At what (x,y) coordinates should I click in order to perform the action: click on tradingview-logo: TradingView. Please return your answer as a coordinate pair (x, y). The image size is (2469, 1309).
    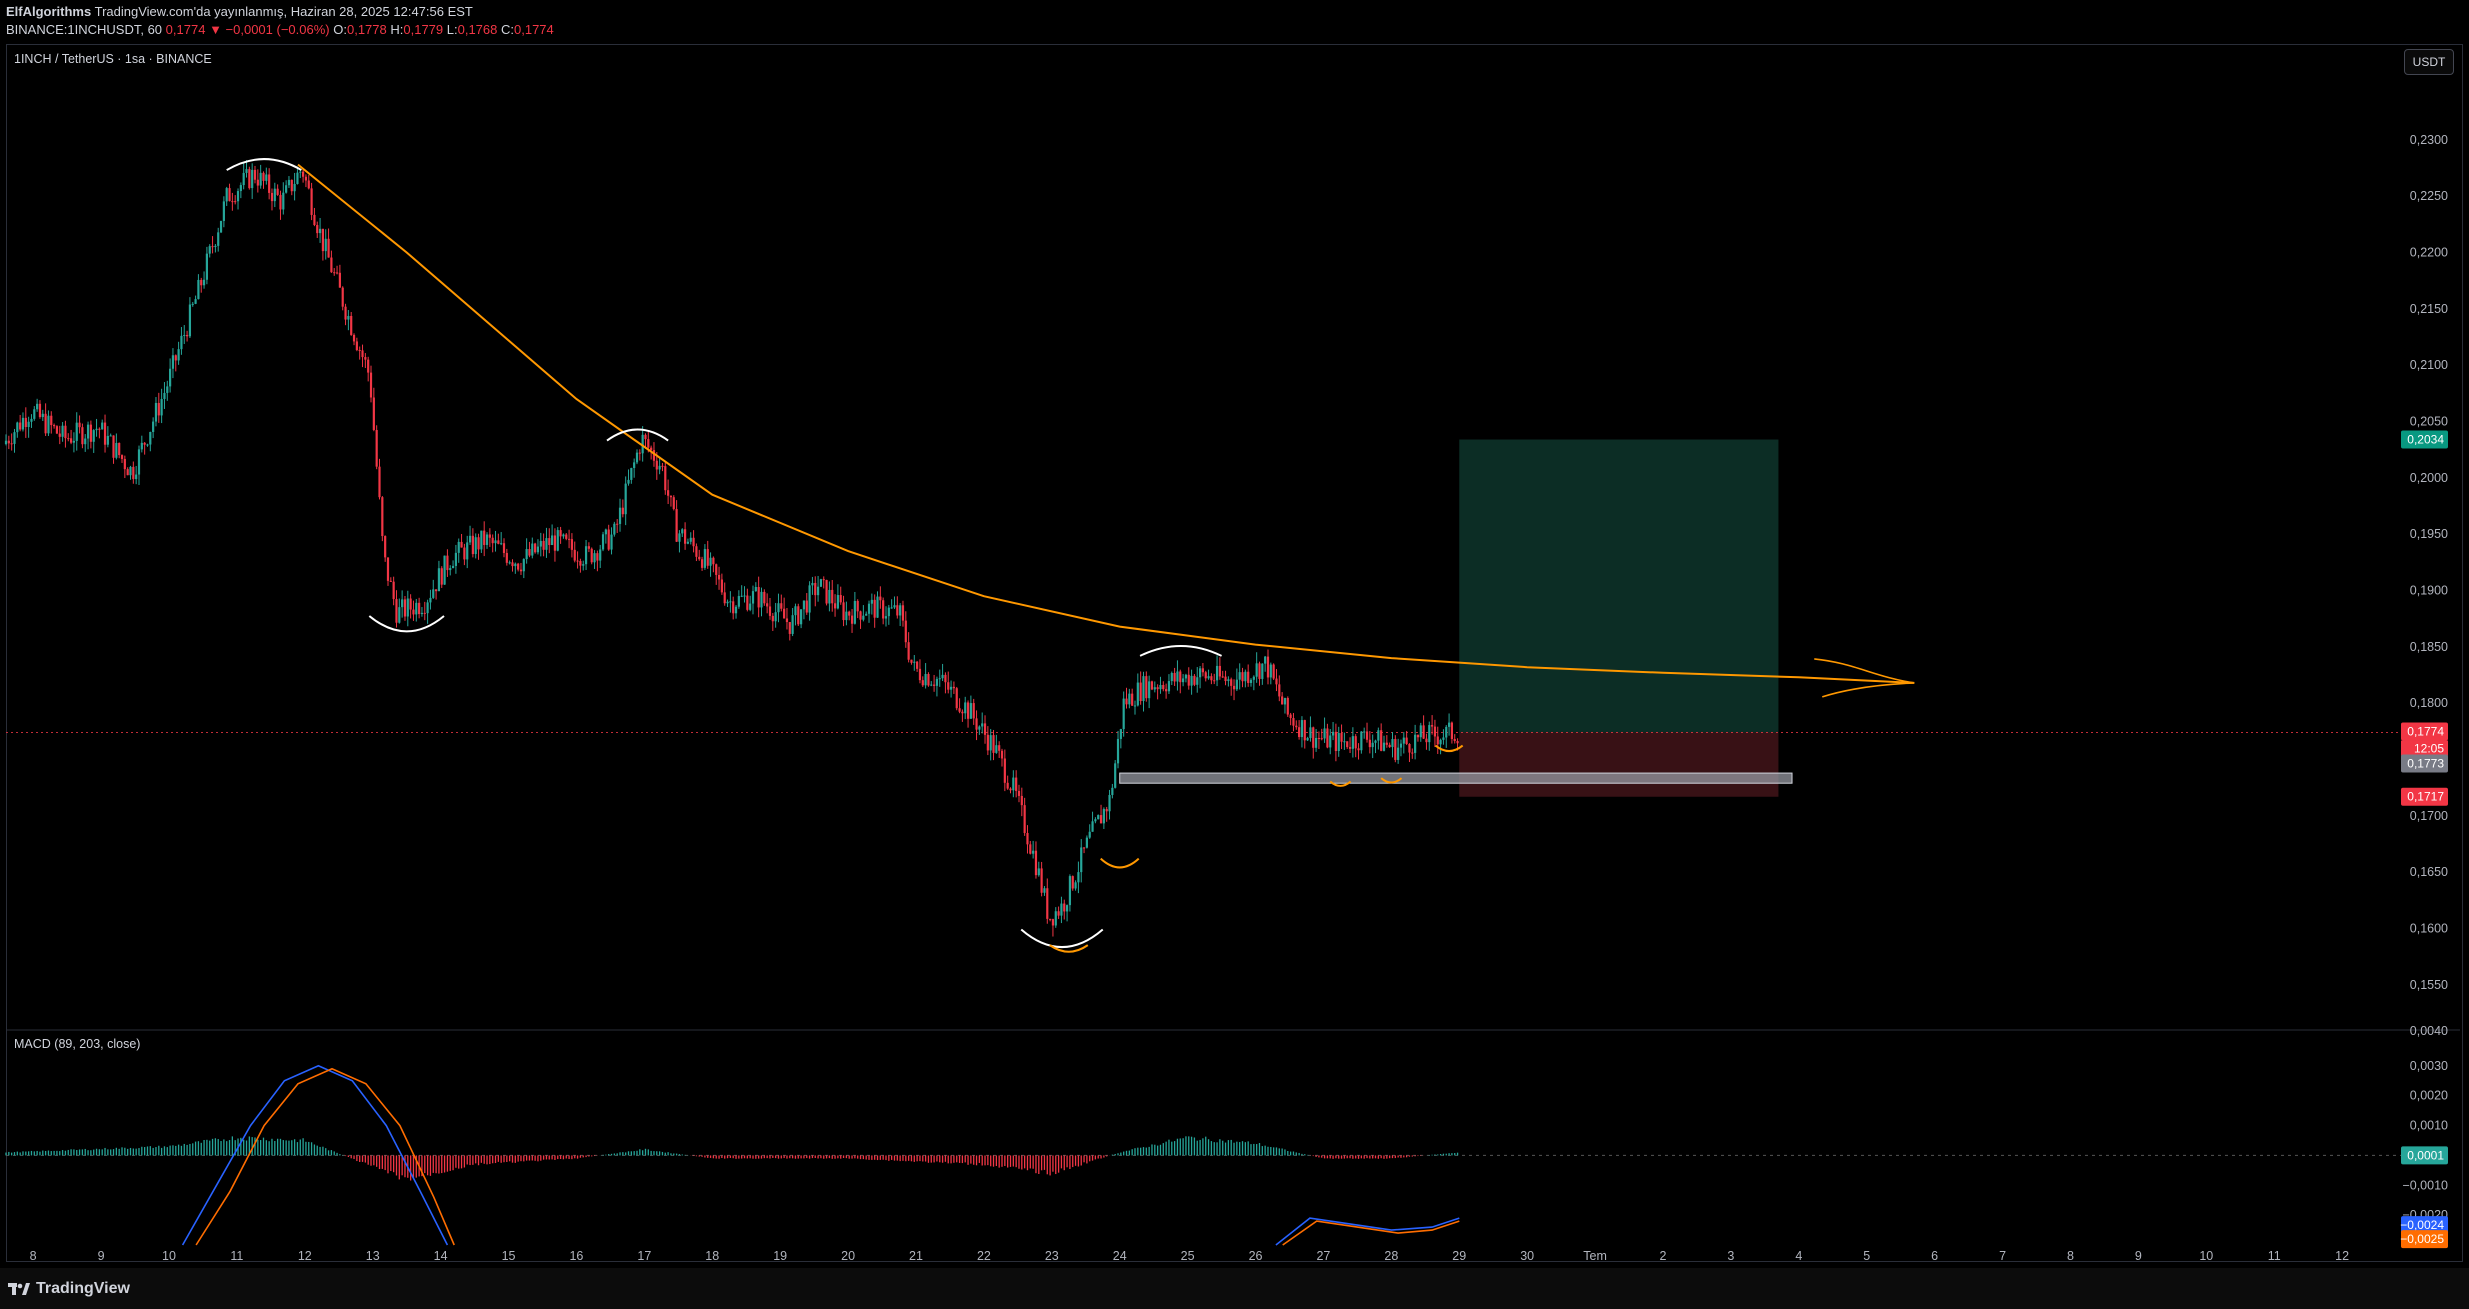
    Looking at the image, I should click on (69, 1289).